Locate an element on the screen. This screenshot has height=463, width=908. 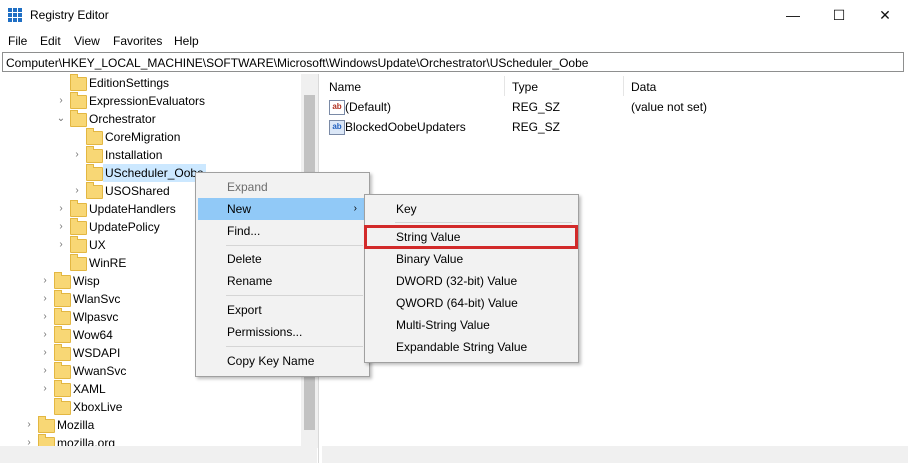
value-name: (Default) is located at coordinates (368, 107).